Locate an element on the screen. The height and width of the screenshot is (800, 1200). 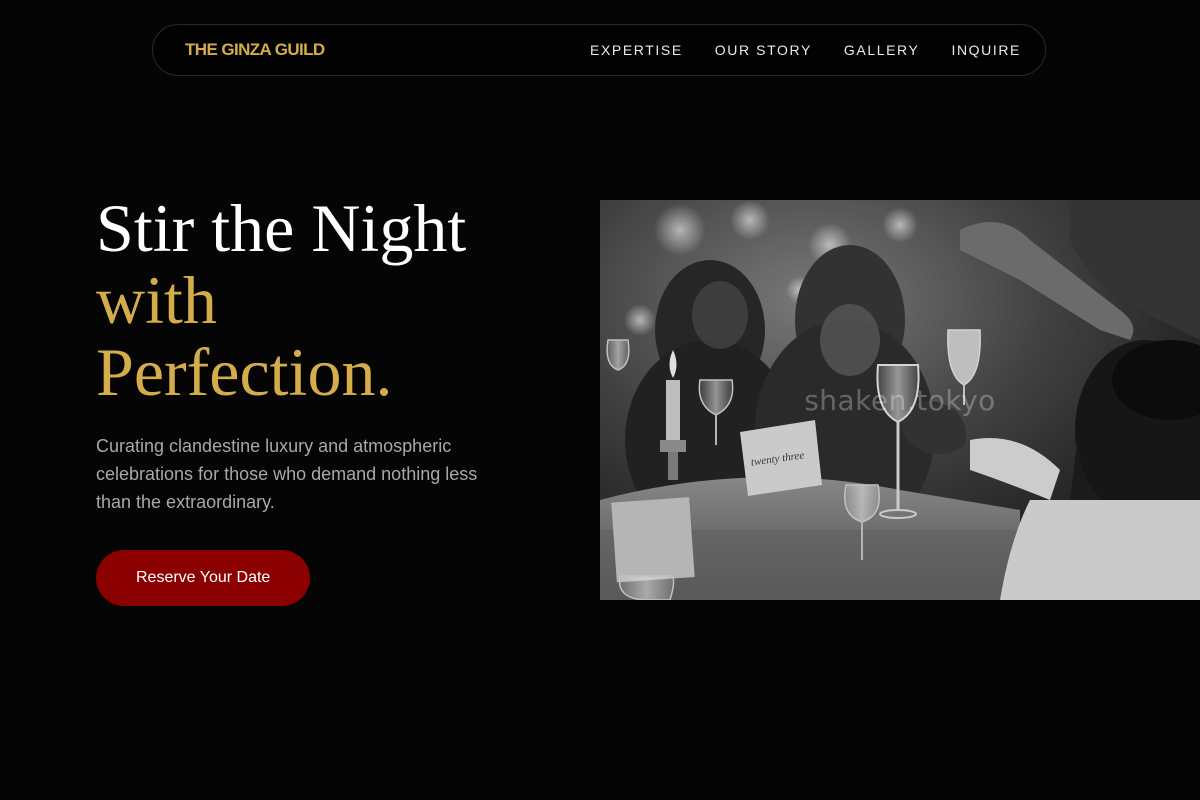
nav-link-inquire: INQUIRE is located at coordinates (986, 50).